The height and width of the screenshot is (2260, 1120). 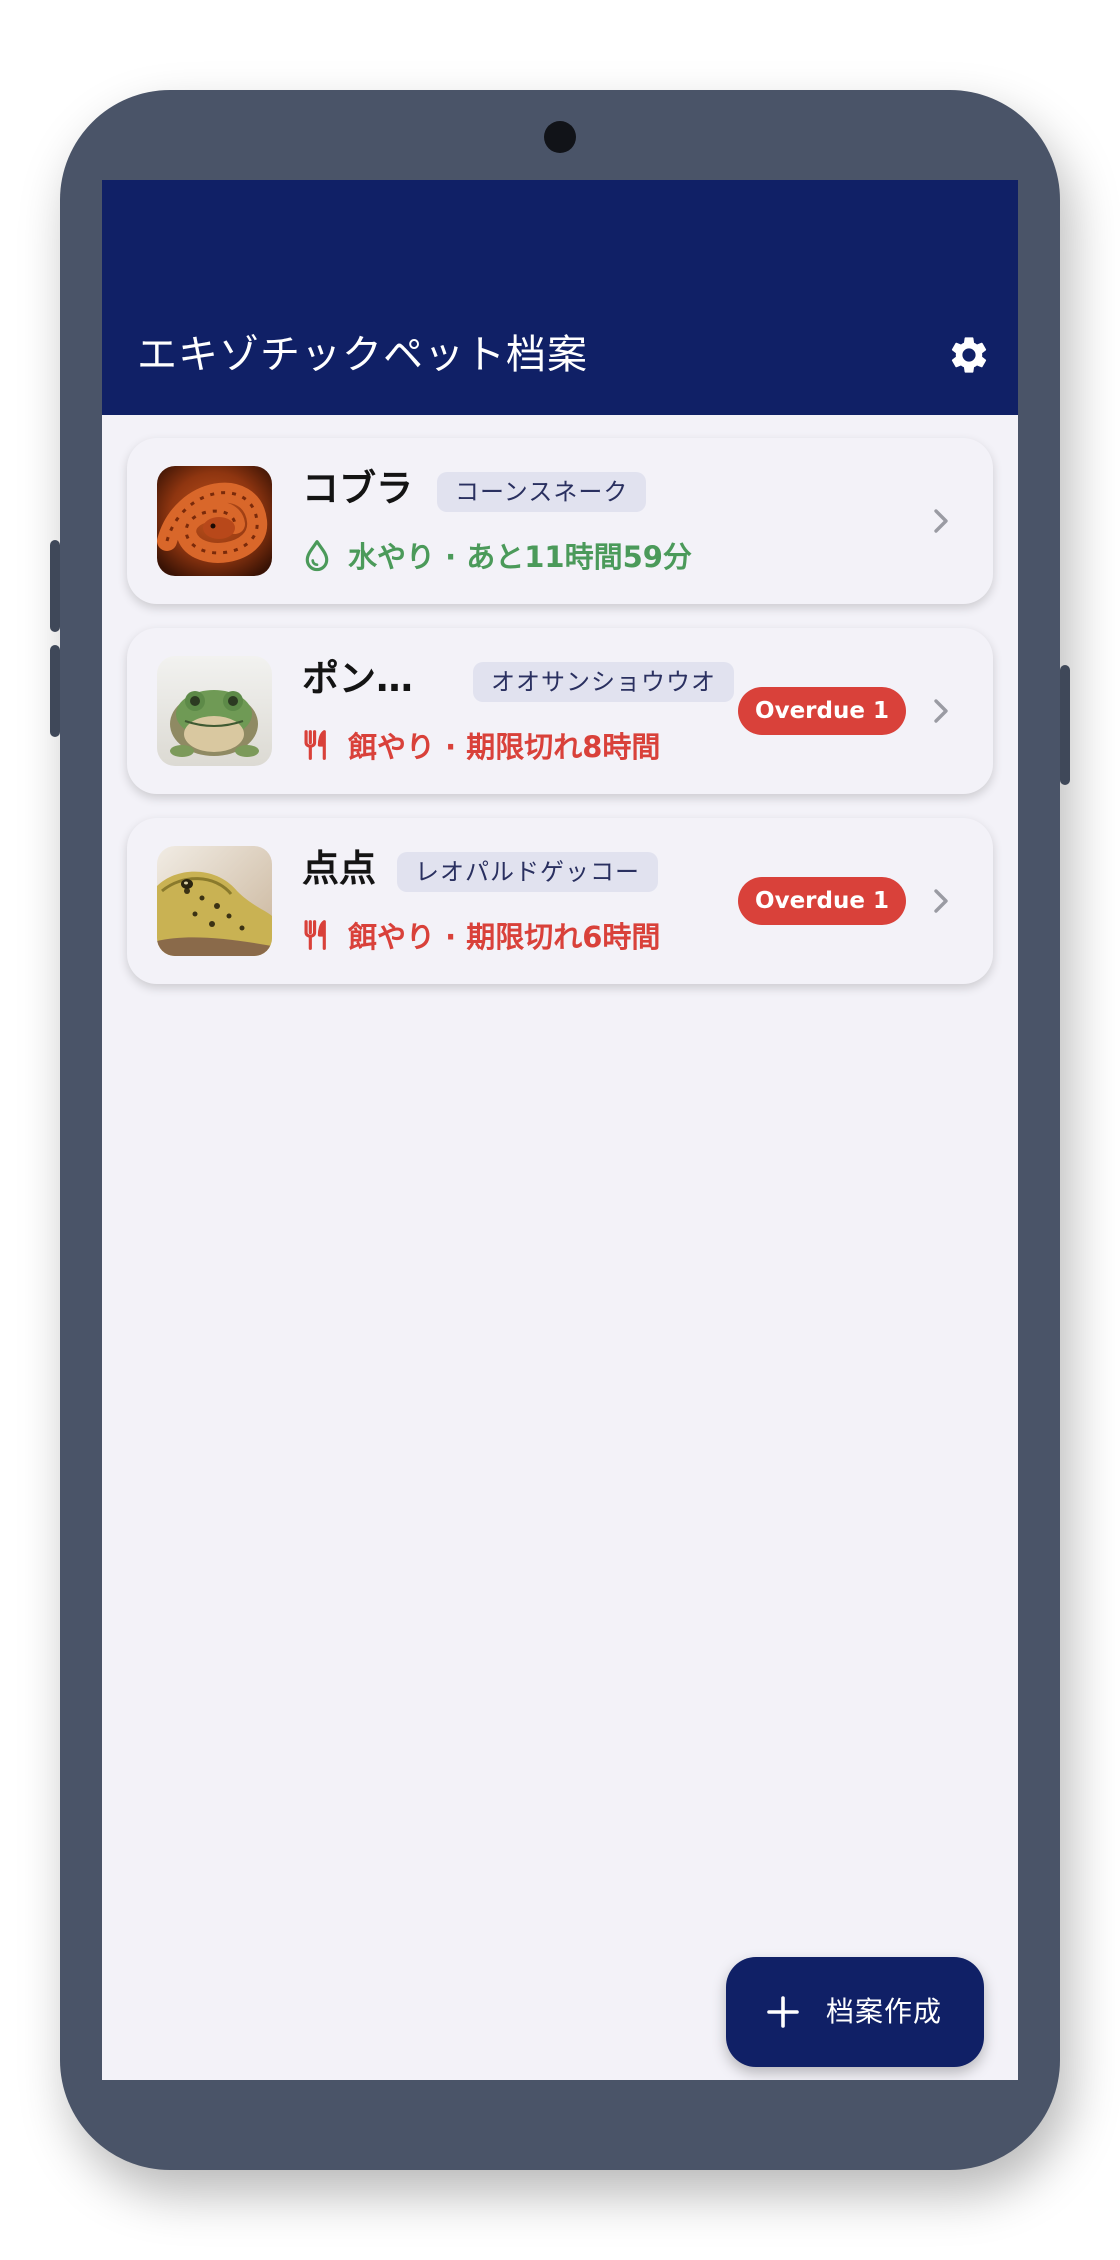 I want to click on pet-photo-gecko, so click(x=214, y=901).